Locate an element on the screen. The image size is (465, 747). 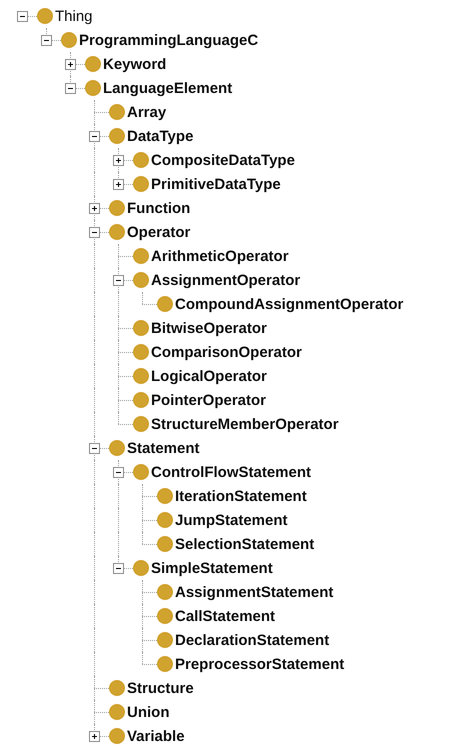
tree-item: DataType is located at coordinates (160, 136).